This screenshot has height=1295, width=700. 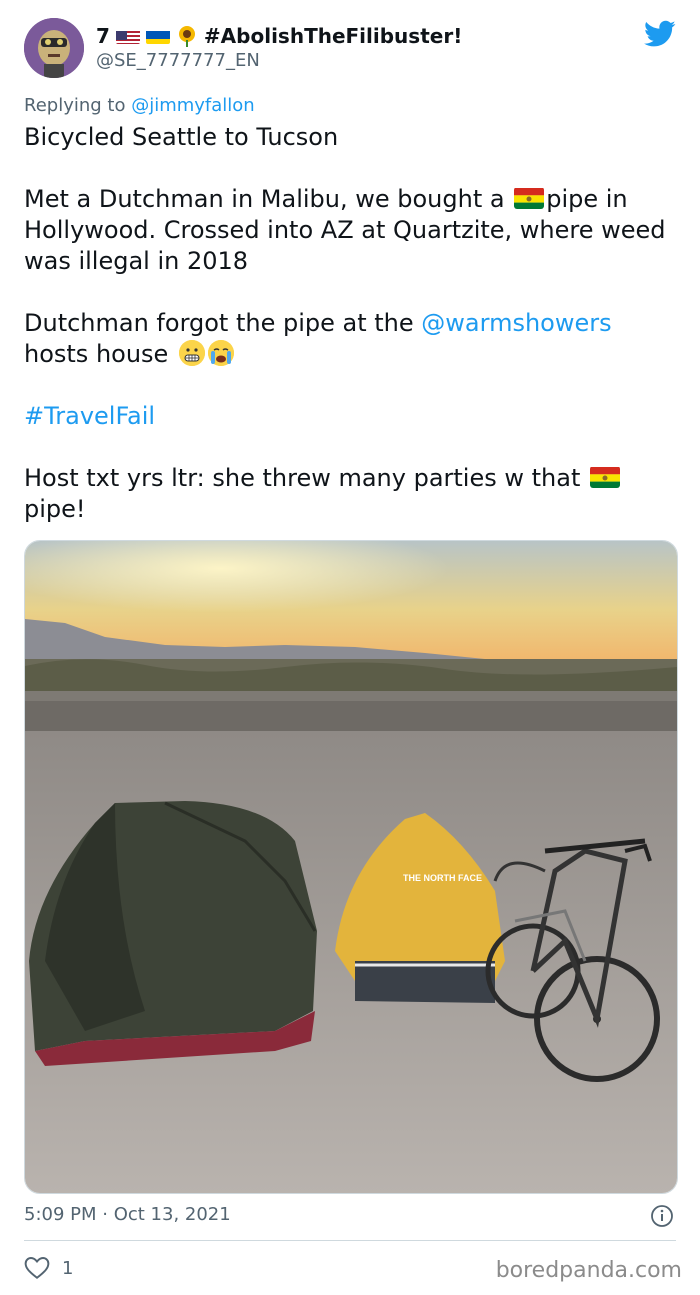 I want to click on warmshowers-mention-link: @warmshowers, so click(x=516, y=323).